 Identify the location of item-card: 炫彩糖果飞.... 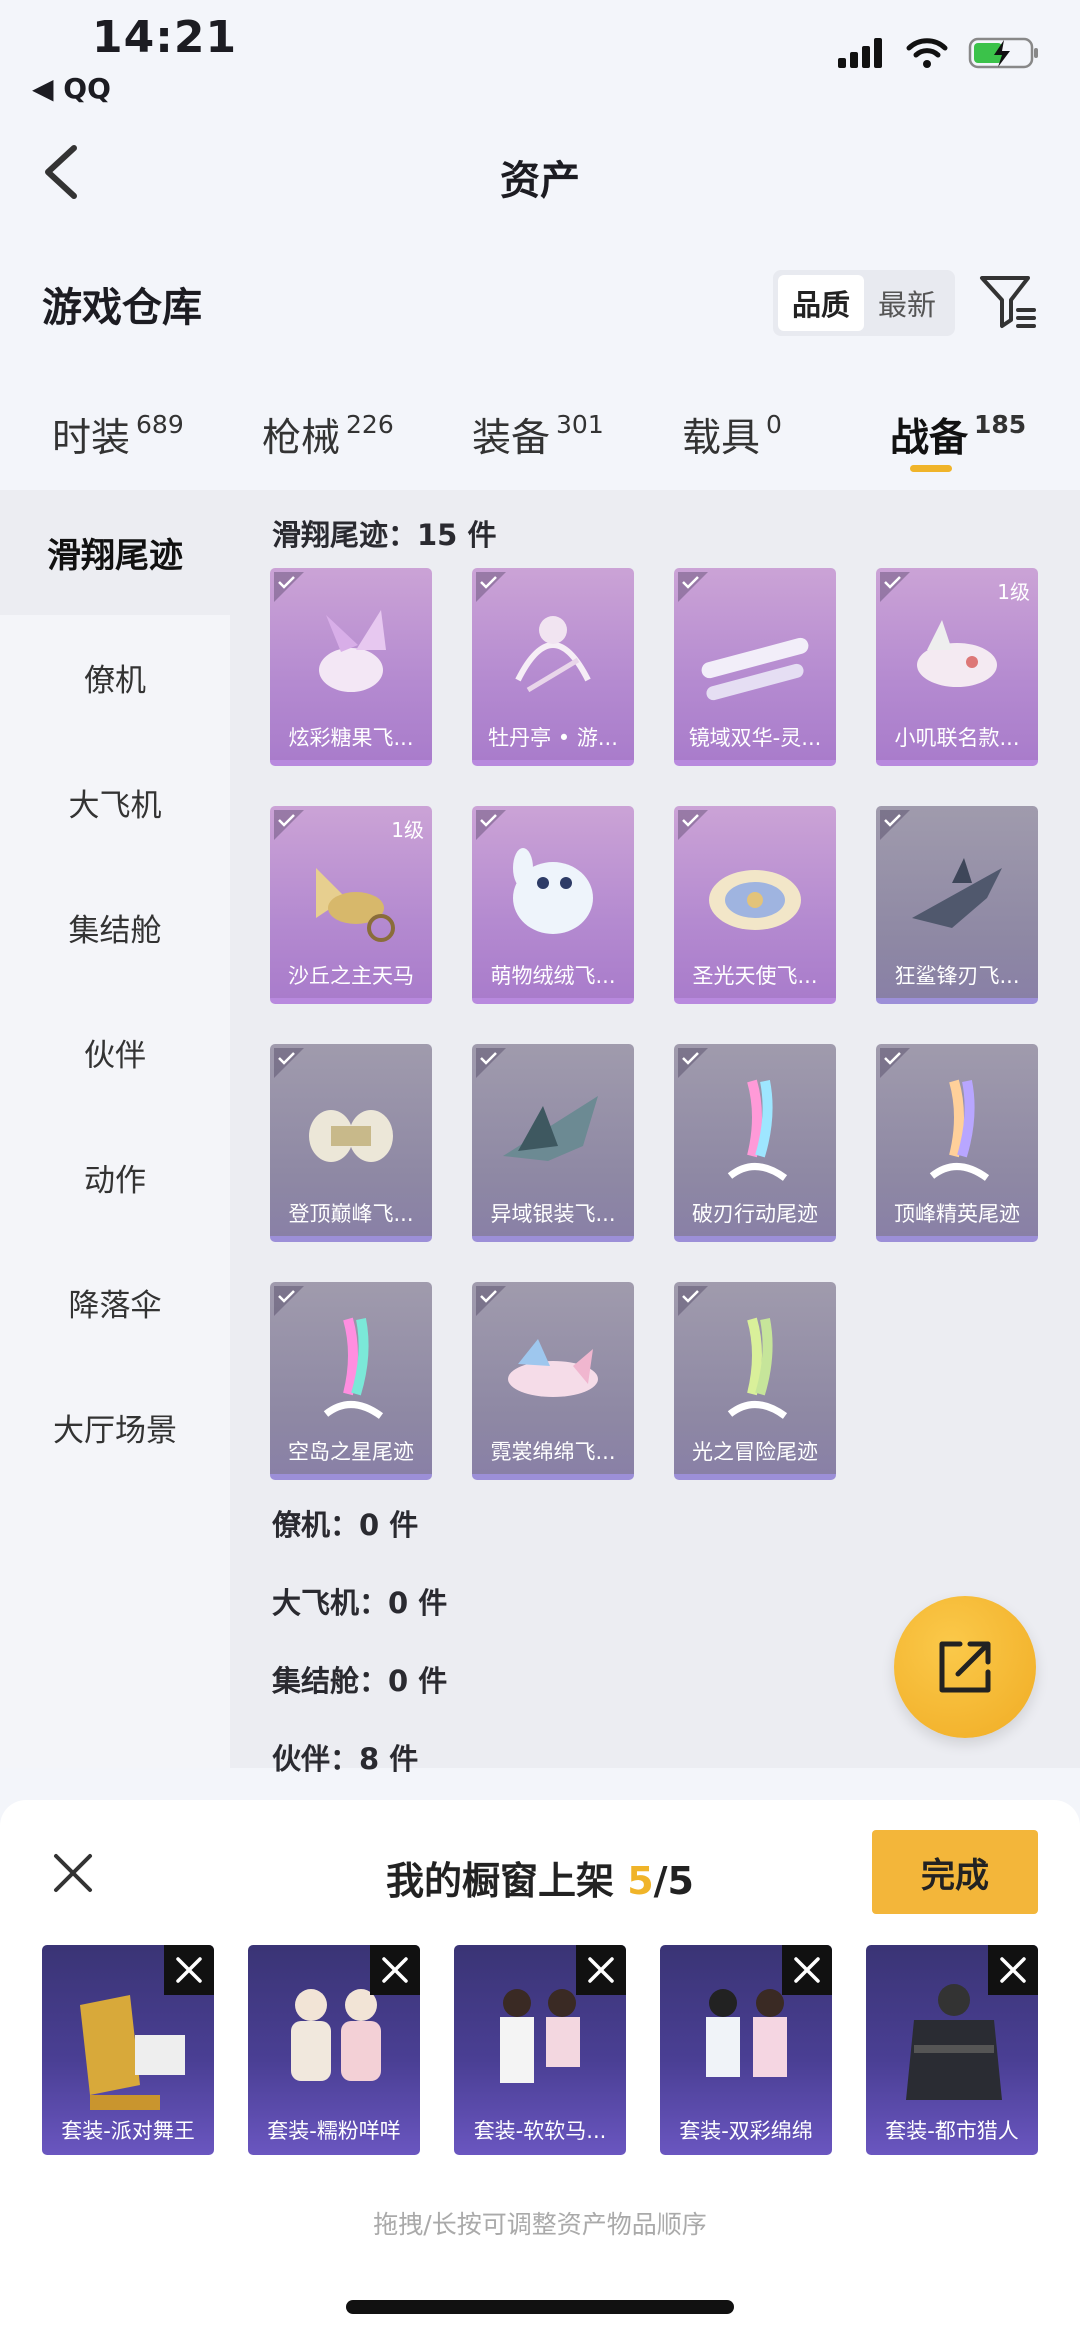
(351, 667).